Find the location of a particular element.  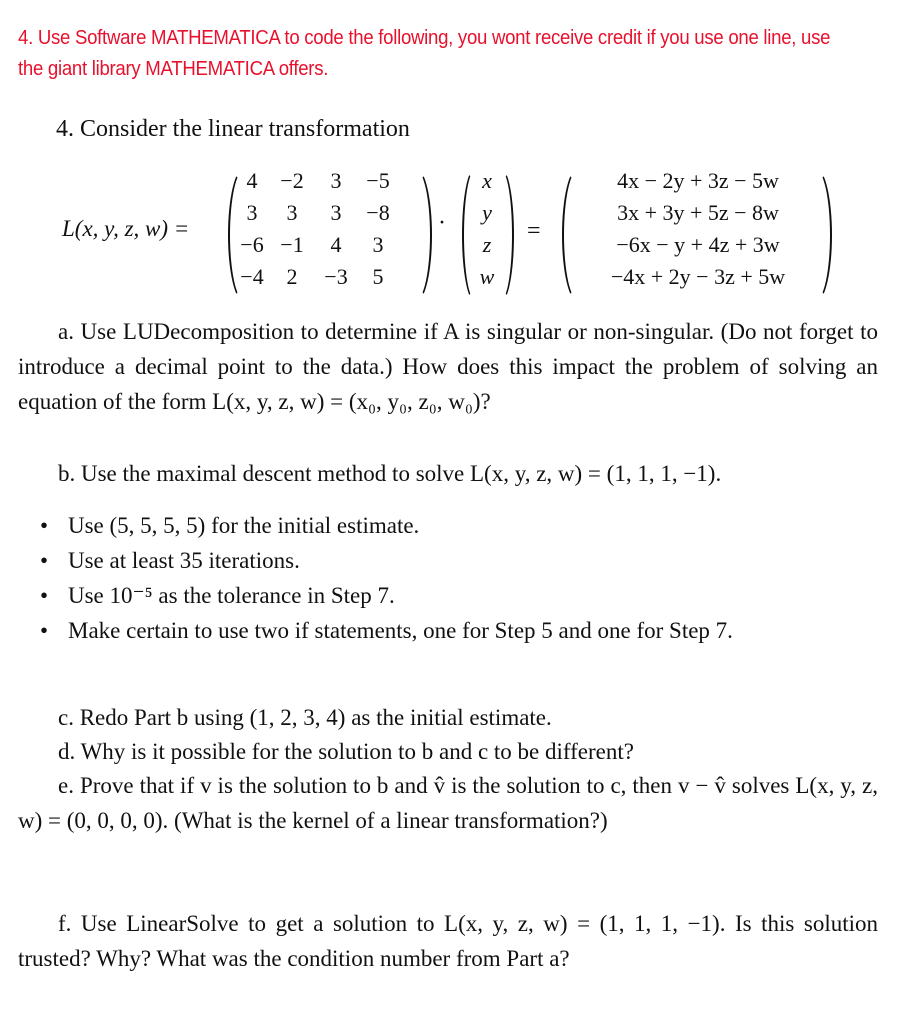

matrix-cell: −8 is located at coordinates (378, 212).